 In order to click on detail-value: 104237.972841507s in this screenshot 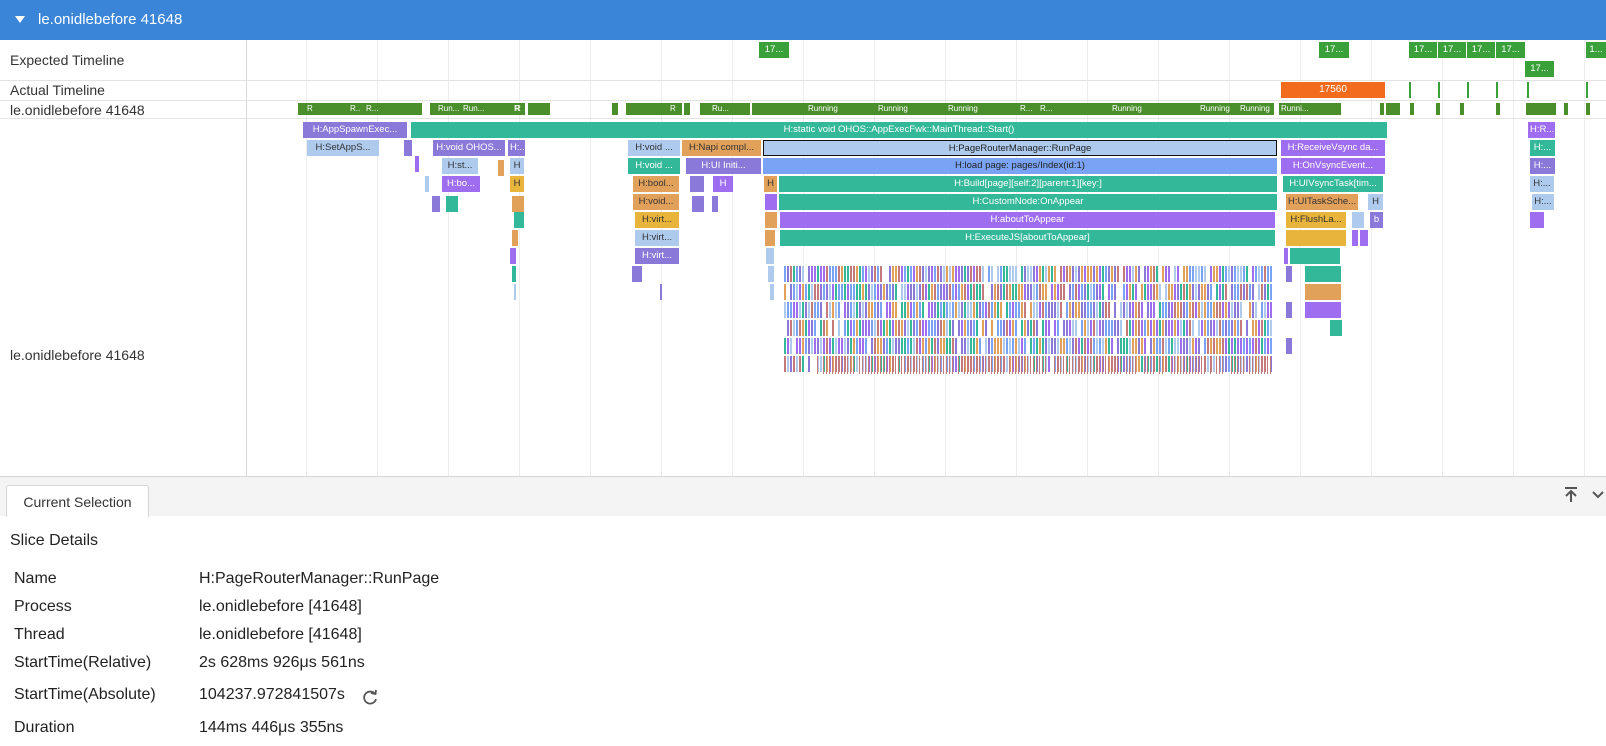, I will do `click(272, 694)`.